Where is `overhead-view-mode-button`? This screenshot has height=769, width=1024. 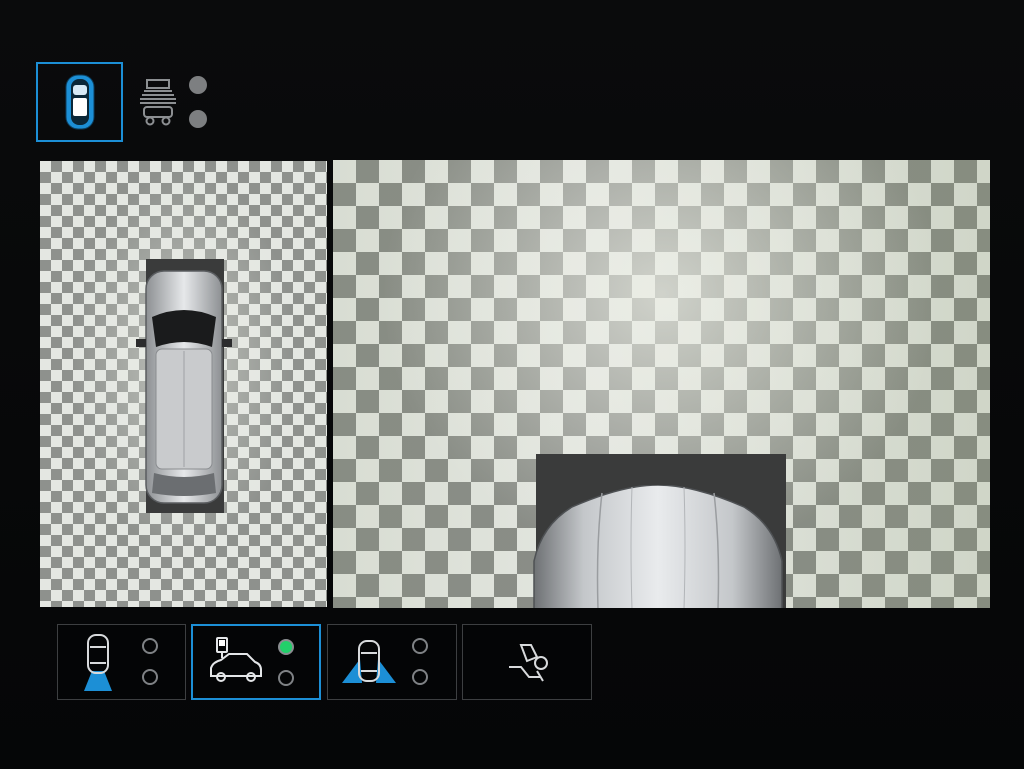
overhead-view-mode-button is located at coordinates (79, 102).